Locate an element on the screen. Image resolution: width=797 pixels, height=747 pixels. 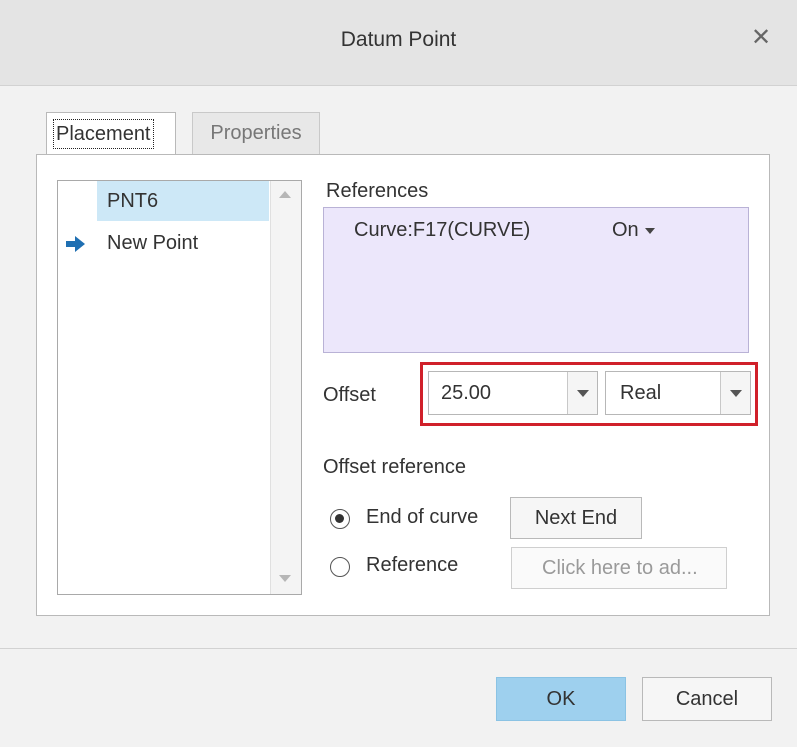
list-item-label: PNT6 is located at coordinates (133, 201).